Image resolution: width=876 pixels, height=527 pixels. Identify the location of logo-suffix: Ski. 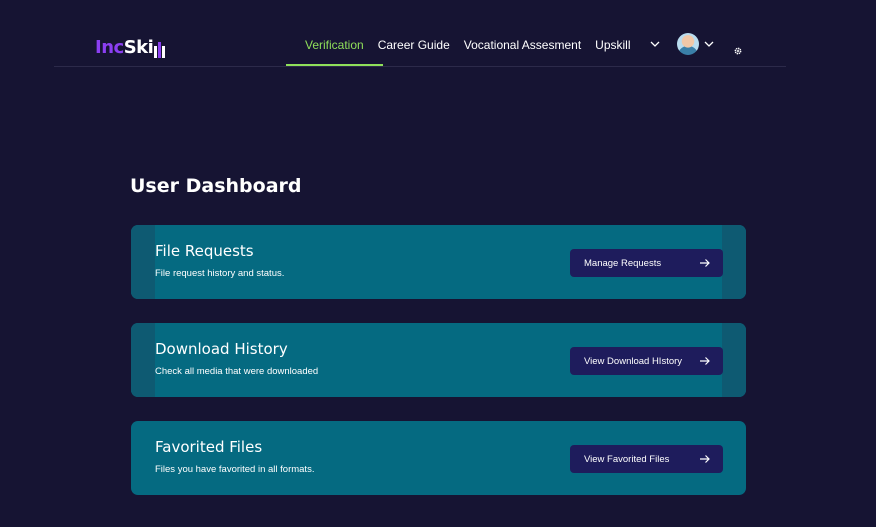
(138, 47).